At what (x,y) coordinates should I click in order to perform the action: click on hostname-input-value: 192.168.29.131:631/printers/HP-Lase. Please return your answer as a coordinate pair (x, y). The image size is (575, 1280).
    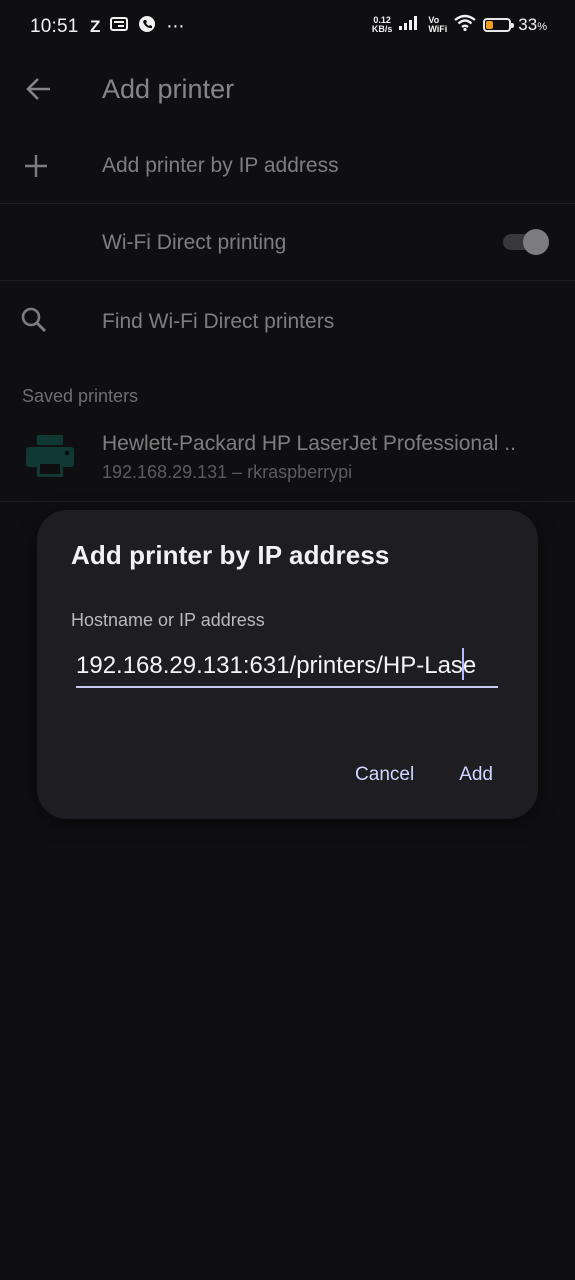
    Looking at the image, I should click on (276, 665).